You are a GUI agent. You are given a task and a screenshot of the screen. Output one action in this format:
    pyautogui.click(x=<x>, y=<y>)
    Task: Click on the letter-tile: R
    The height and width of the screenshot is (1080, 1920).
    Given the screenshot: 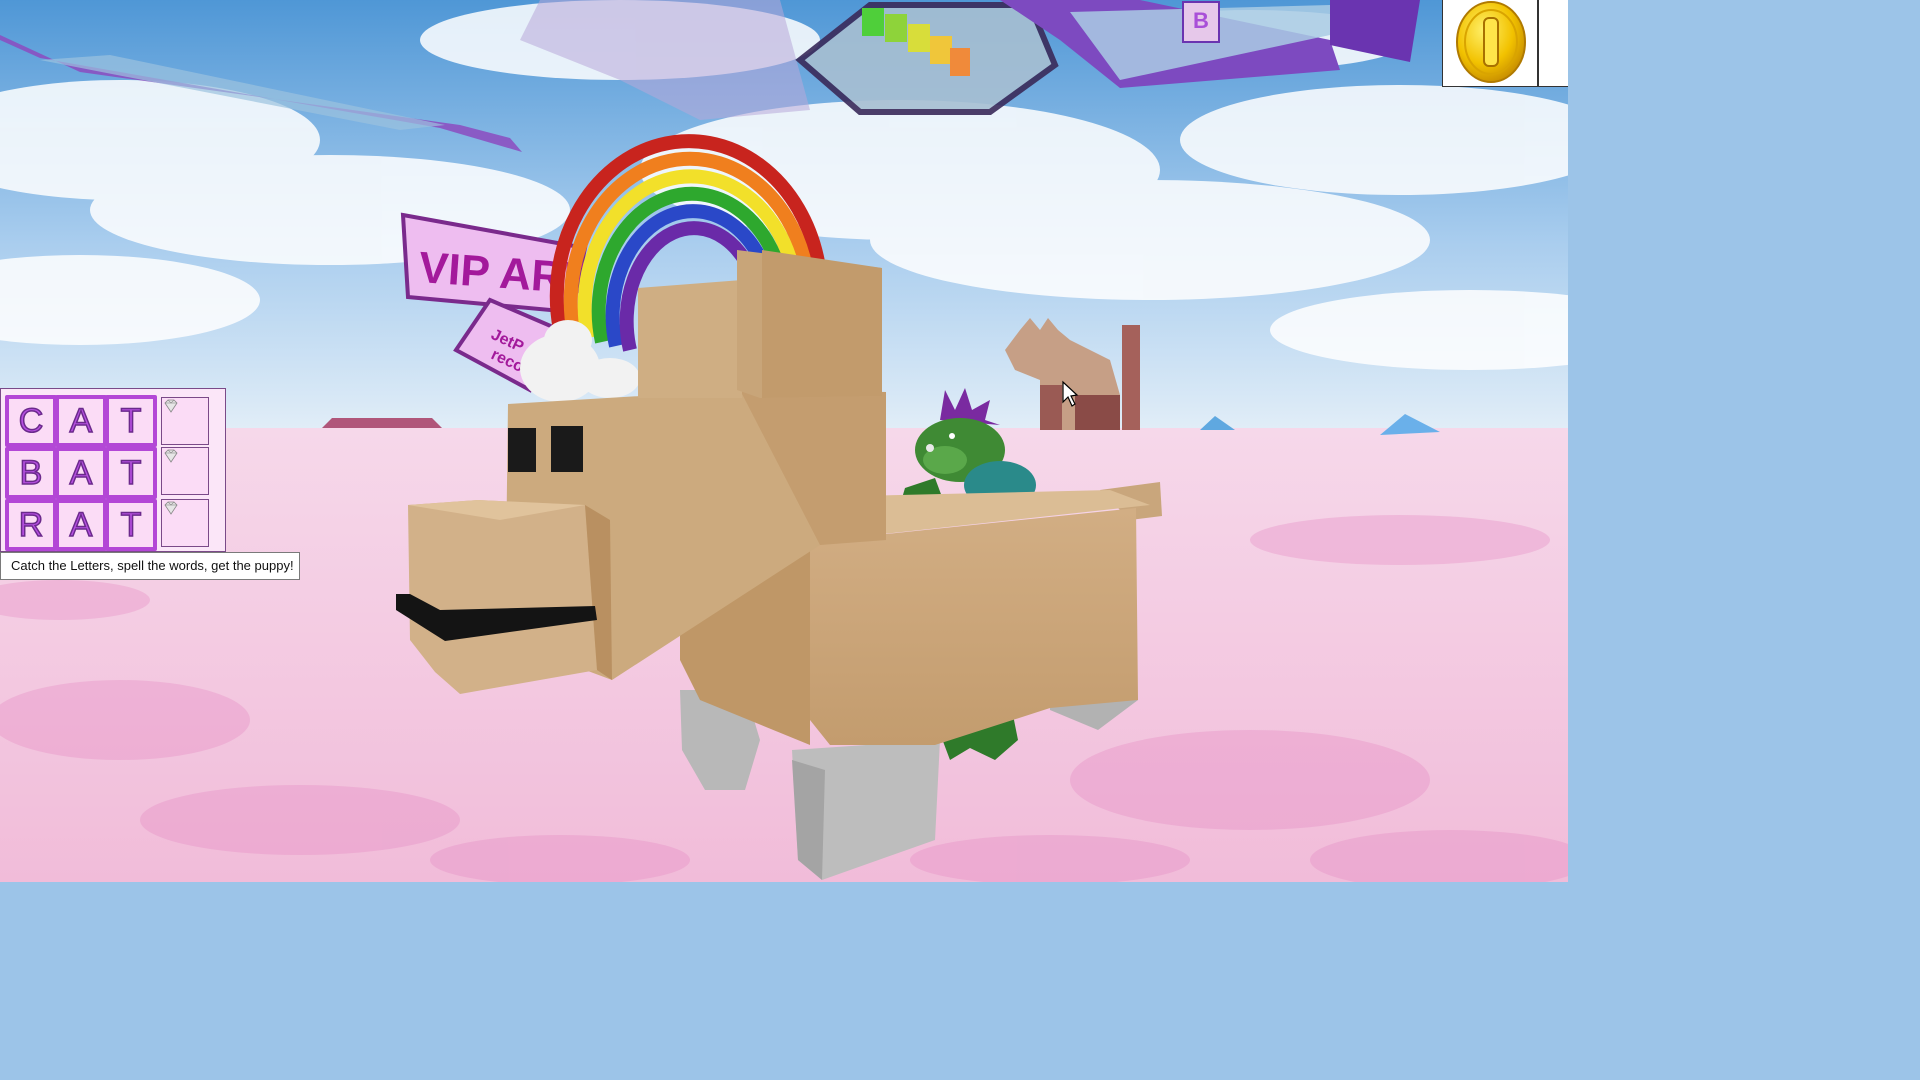 What is the action you would take?
    pyautogui.click(x=31, y=525)
    